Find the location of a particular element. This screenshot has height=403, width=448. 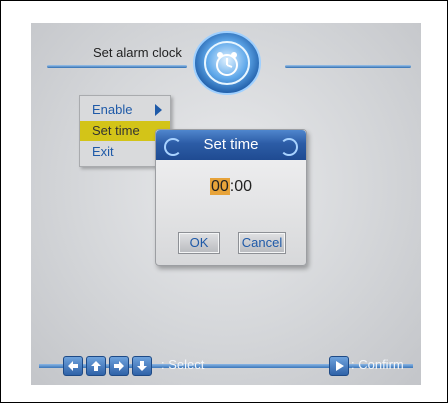

menu-item-enable: Enable is located at coordinates (125, 110).